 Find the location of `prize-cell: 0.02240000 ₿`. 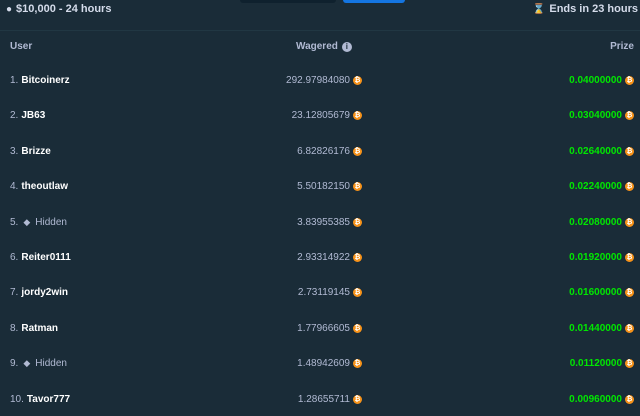

prize-cell: 0.02240000 ₿ is located at coordinates (601, 186).